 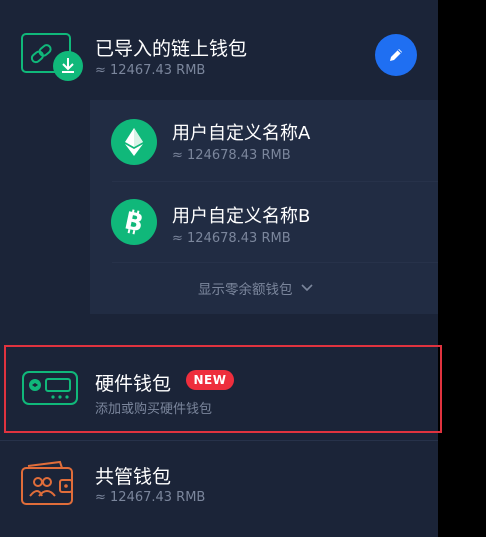 What do you see at coordinates (241, 216) in the screenshot?
I see `sub-wallet-name: 用户自定义名称B` at bounding box center [241, 216].